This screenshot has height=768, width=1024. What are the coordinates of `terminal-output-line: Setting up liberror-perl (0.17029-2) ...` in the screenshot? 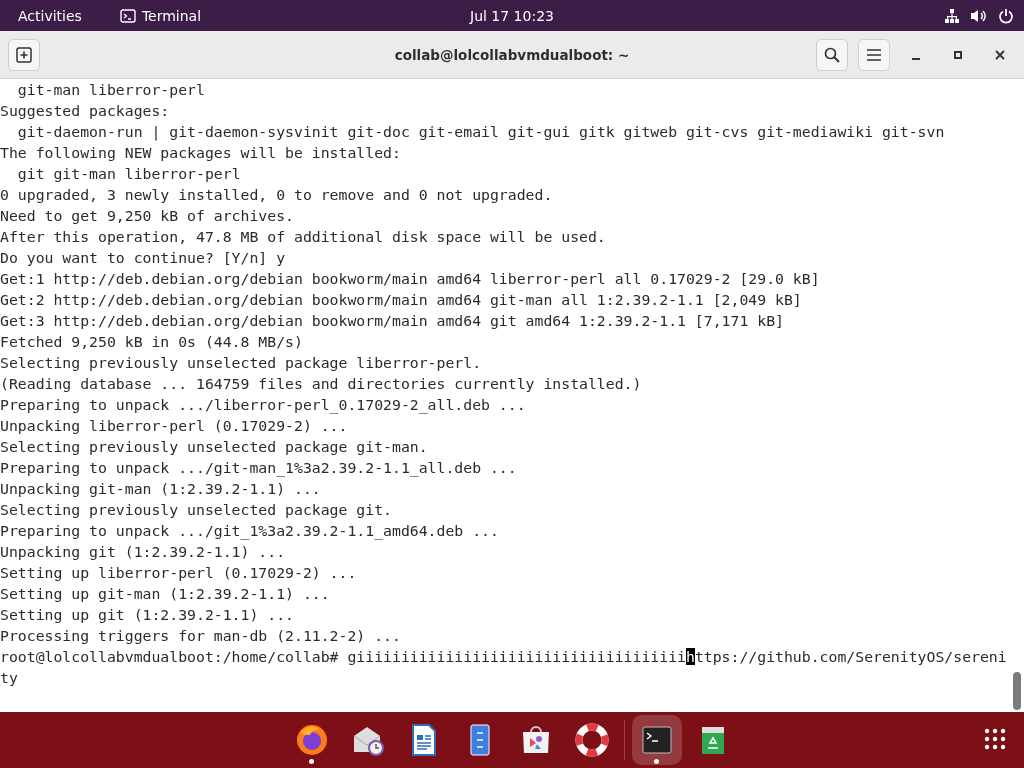 It's located at (179, 573).